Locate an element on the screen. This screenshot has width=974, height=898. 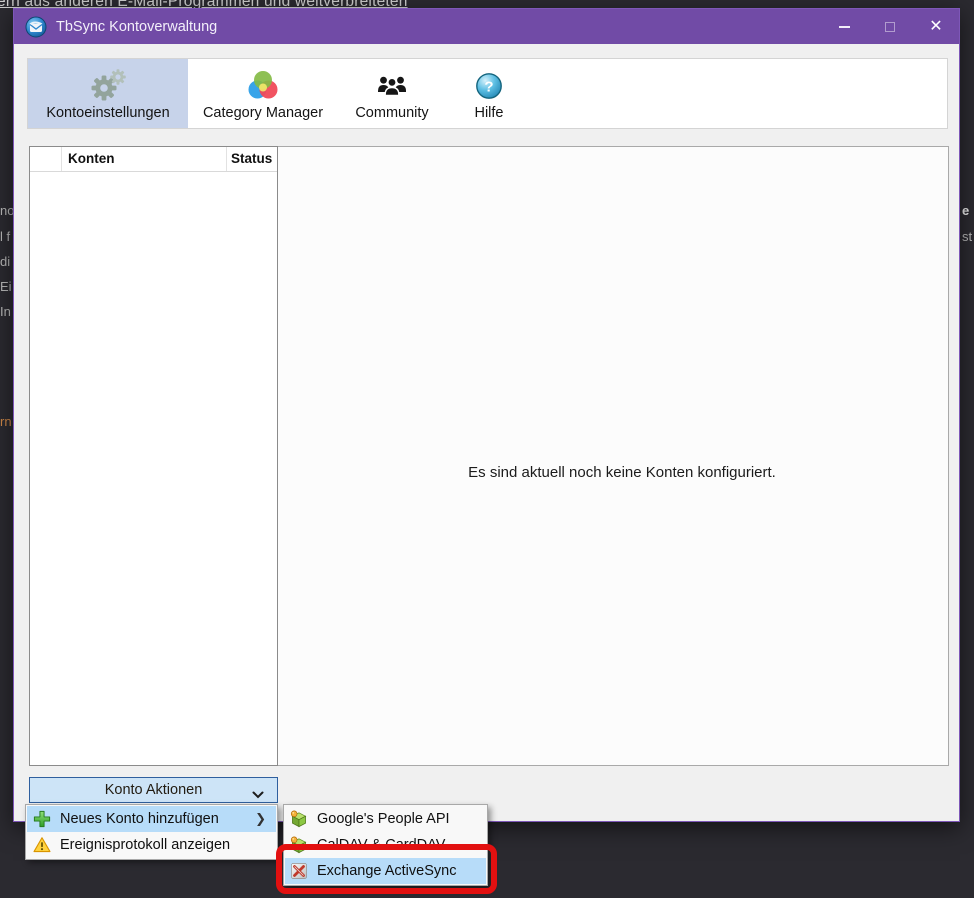
submenu-item-google-people-api: Google's People API is located at coordinates (385, 819).